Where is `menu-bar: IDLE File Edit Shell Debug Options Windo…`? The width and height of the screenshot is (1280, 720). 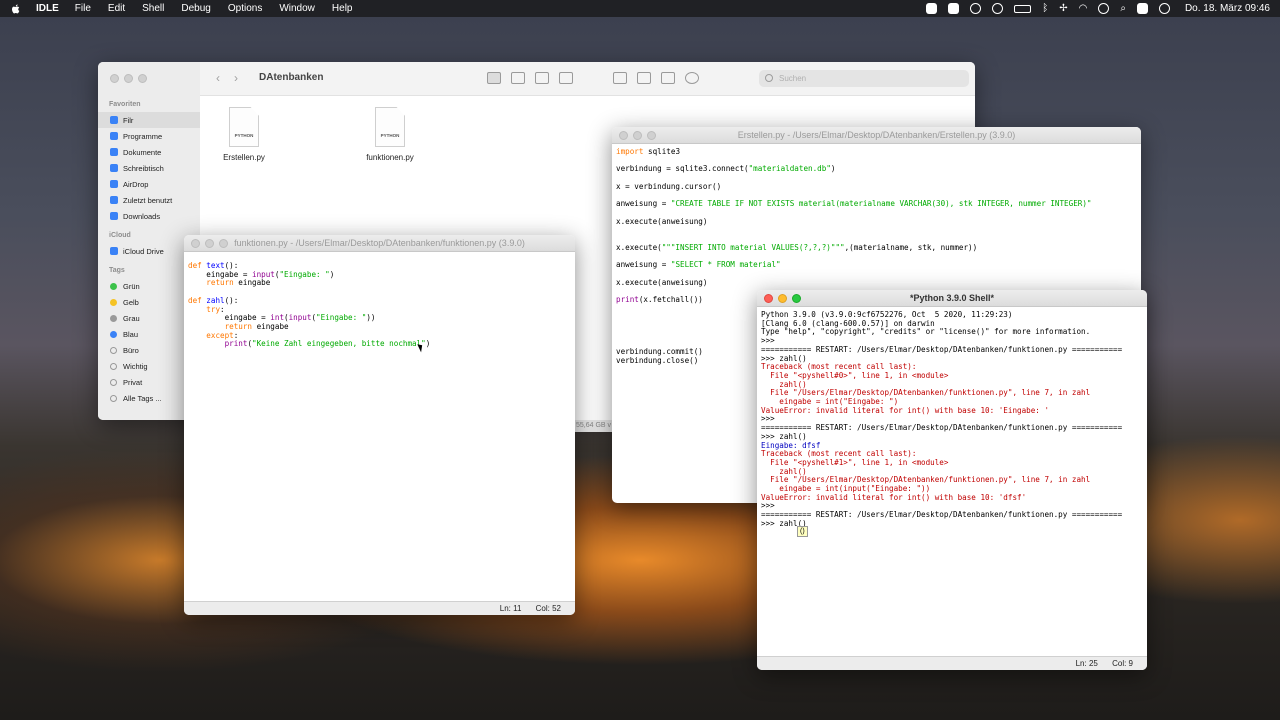
menu-bar: IDLE File Edit Shell Debug Options Windo… is located at coordinates (640, 8).